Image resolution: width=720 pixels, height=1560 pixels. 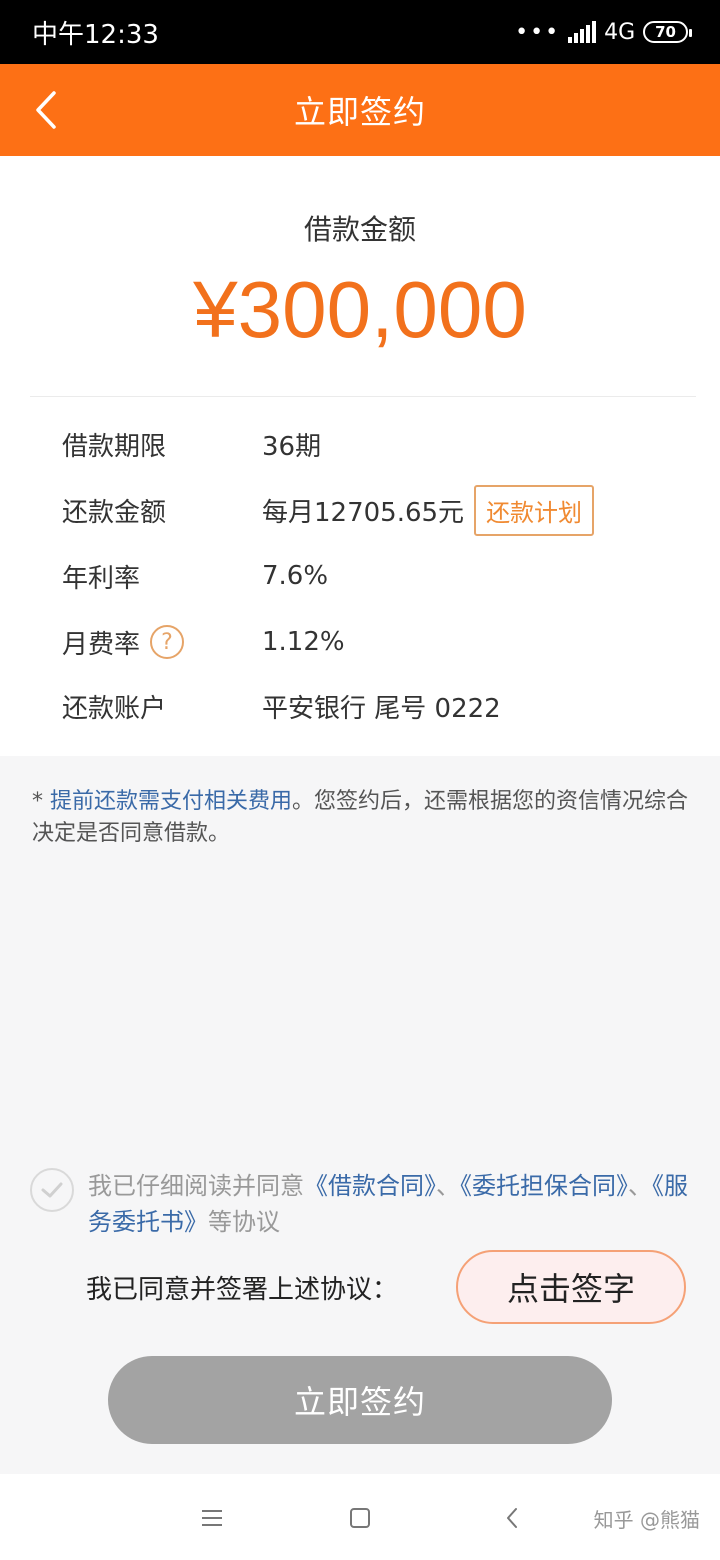 I want to click on term-label: 借款期限, so click(x=114, y=446).